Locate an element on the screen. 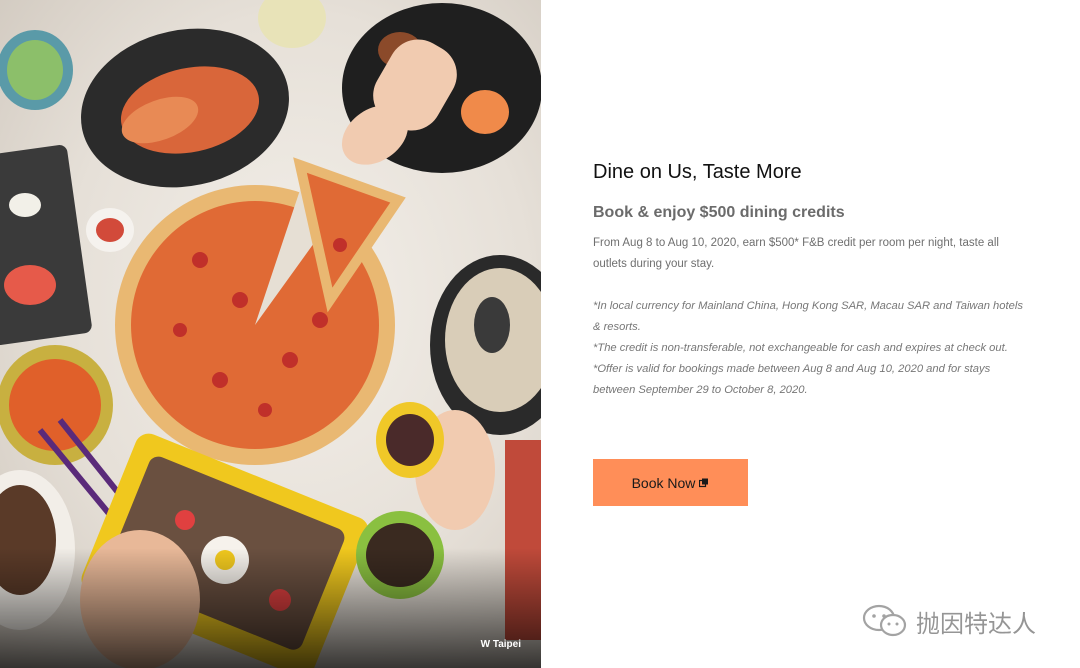 This screenshot has width=1080, height=668. watermark-text: 抛因特达人 is located at coordinates (976, 624).